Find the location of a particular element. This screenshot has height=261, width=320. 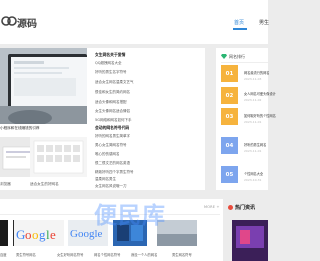

bottom-caption: 男生符号网名 is located at coordinates (26, 254).